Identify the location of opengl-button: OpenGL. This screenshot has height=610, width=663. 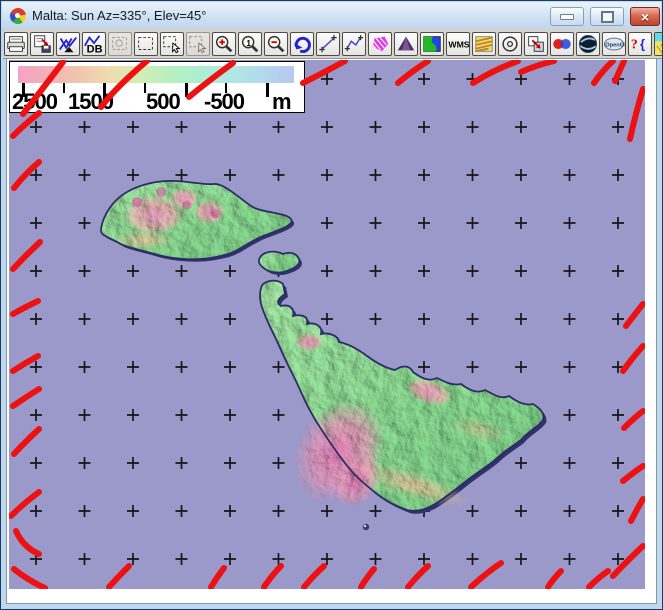
(614, 43).